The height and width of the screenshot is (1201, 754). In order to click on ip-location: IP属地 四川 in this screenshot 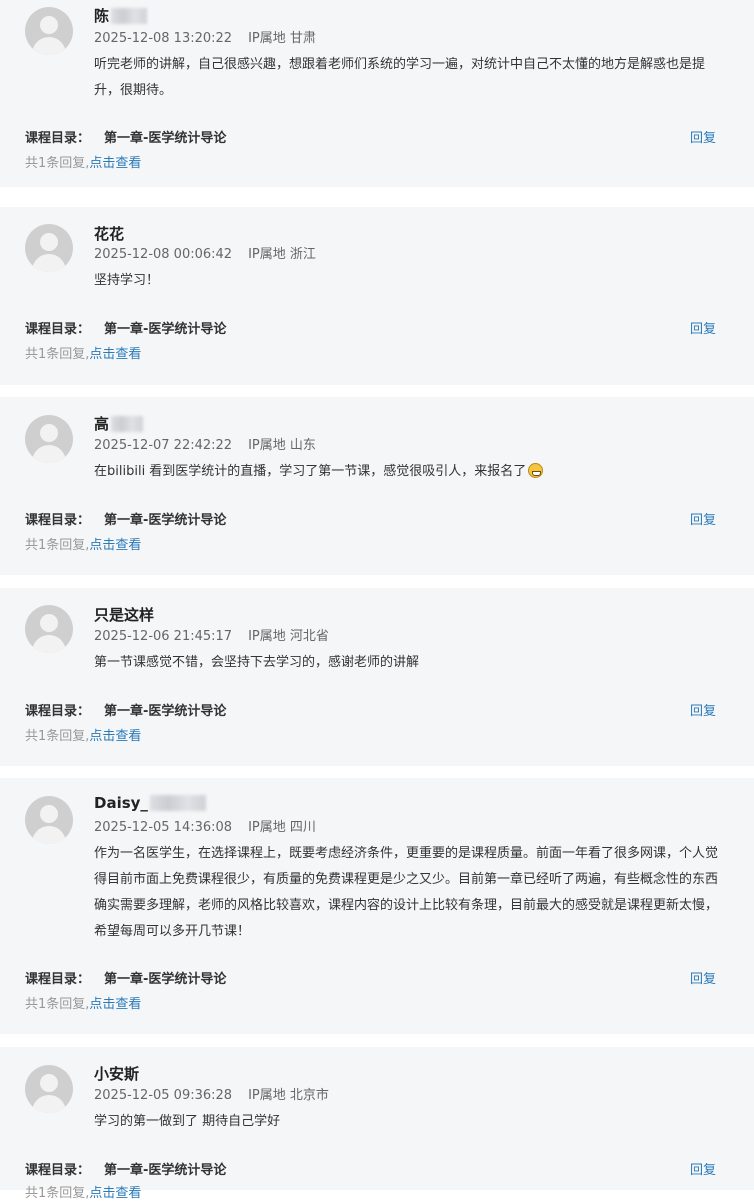, I will do `click(282, 827)`.